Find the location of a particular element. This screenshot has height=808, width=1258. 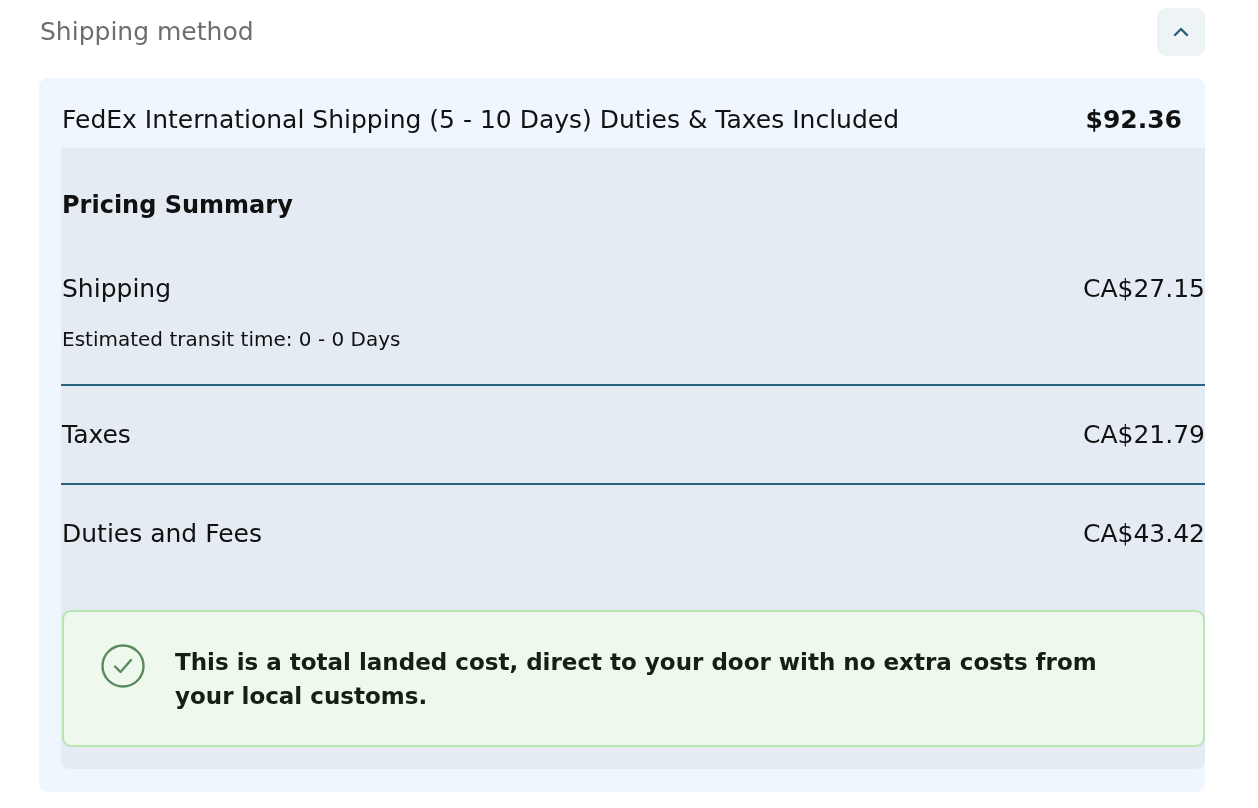

chevron-up-icon is located at coordinates (1181, 32).